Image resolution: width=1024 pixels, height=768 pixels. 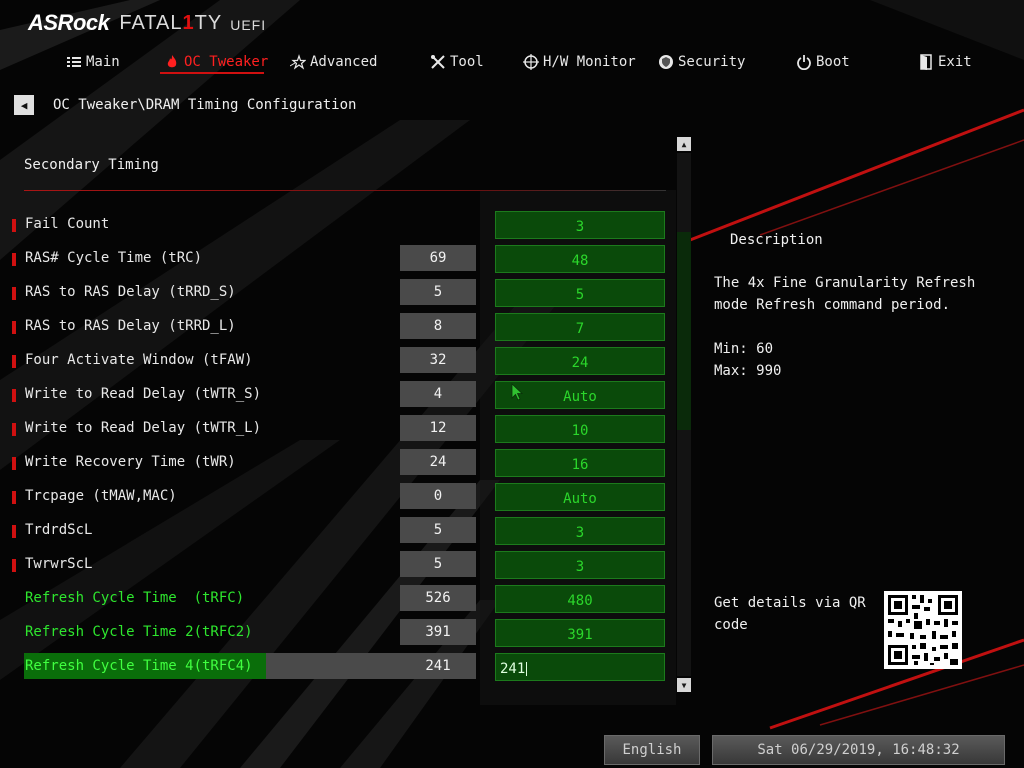 I want to click on datetime-display: Sat 06/29/2019, 16:48:32, so click(x=858, y=750).